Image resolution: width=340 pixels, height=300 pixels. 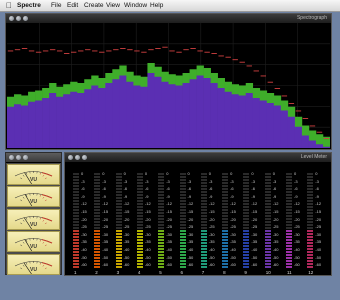 What do you see at coordinates (135, 5) in the screenshot?
I see `menu-window: Window` at bounding box center [135, 5].